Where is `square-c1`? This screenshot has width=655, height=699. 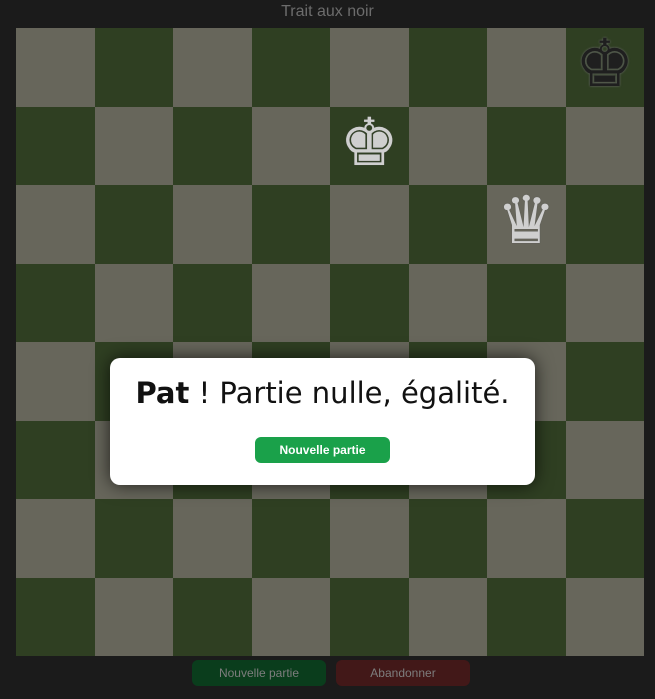
square-c1 is located at coordinates (212, 616).